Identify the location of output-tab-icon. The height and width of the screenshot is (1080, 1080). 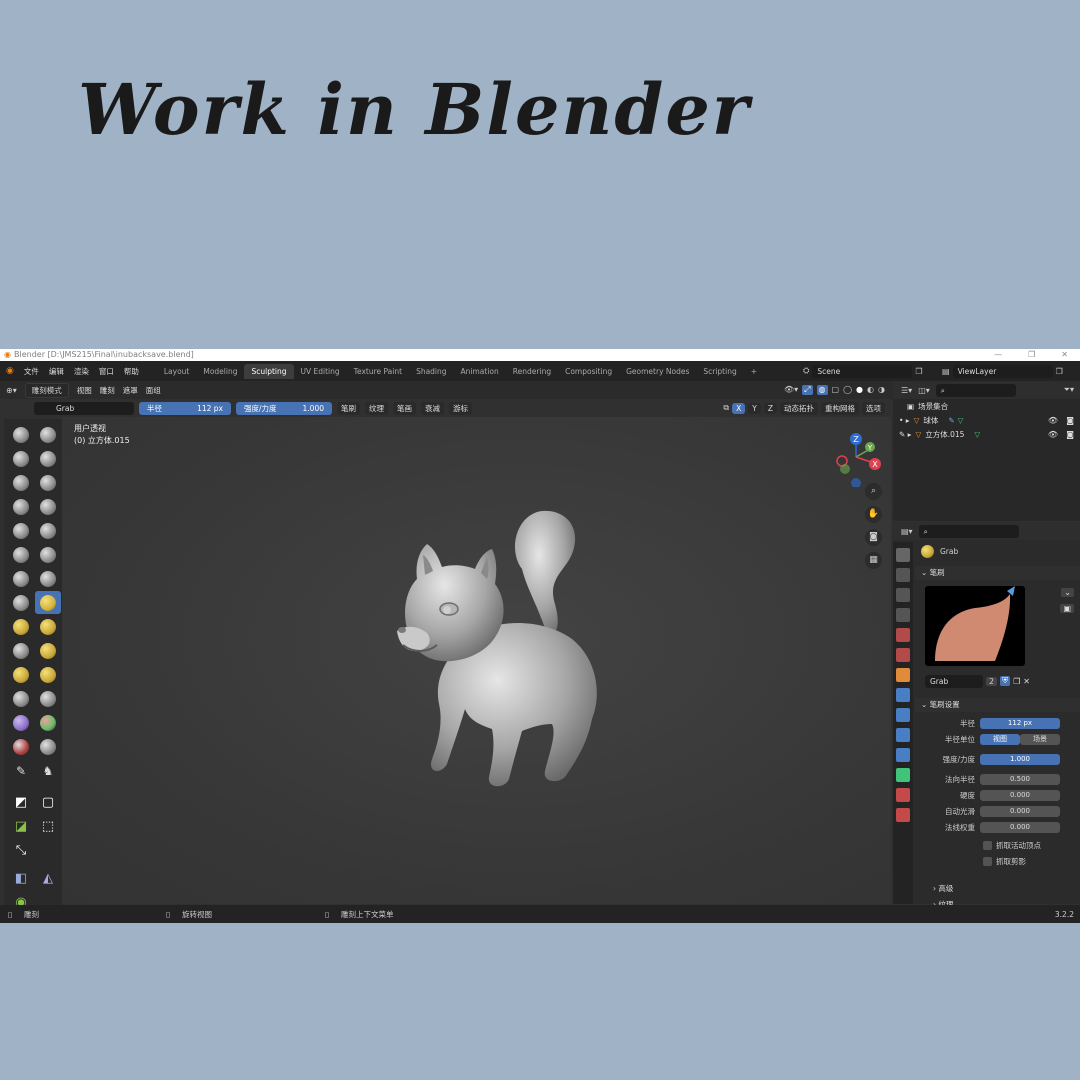
(903, 595).